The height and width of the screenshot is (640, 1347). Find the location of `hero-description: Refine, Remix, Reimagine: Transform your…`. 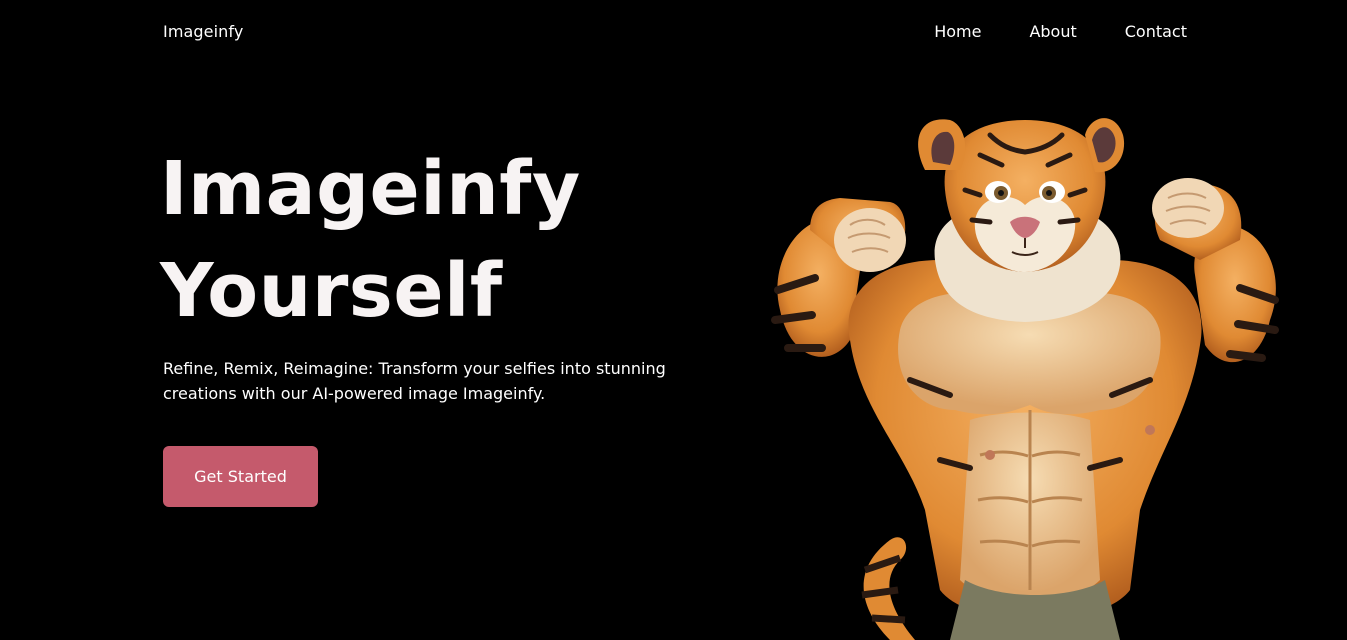

hero-description: Refine, Remix, Reimagine: Transform your… is located at coordinates (414, 381).